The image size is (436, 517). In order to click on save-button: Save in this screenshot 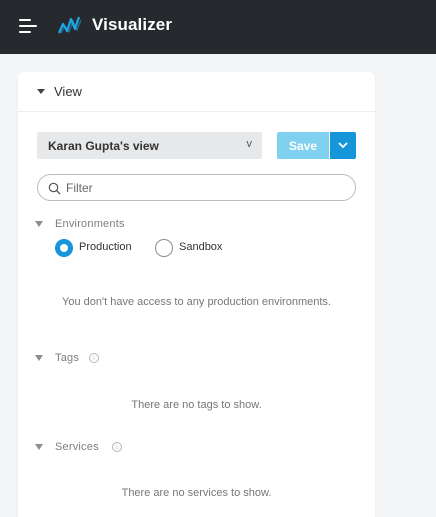, I will do `click(303, 145)`.